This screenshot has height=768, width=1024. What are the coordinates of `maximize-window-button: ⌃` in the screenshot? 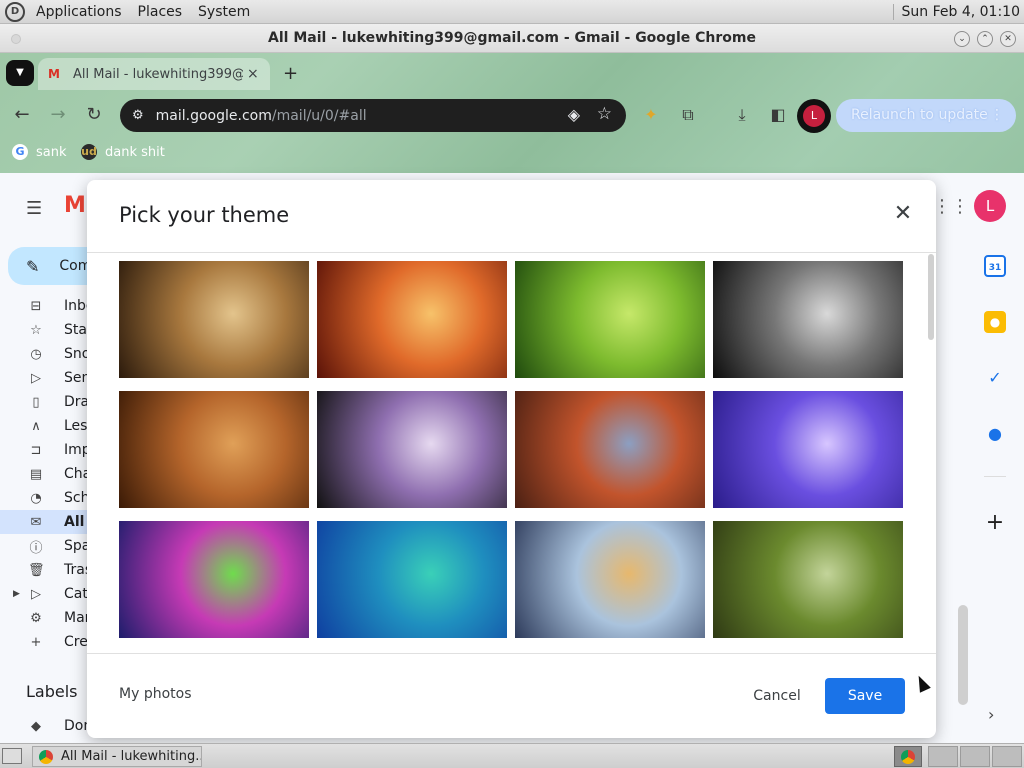 It's located at (985, 39).